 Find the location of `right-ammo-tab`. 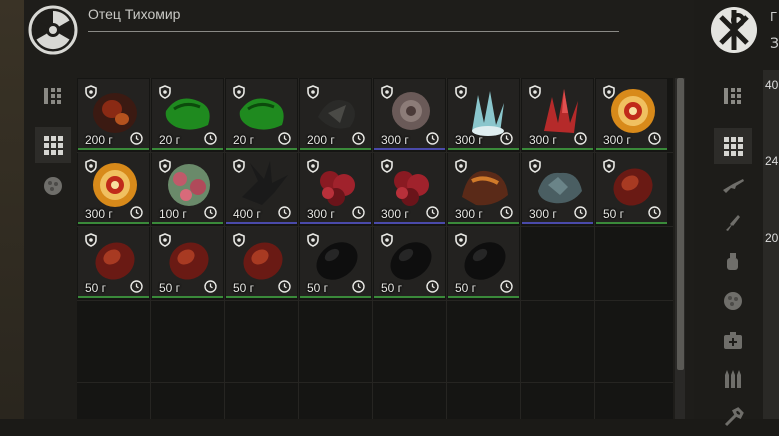

right-ammo-tab is located at coordinates (733, 379).